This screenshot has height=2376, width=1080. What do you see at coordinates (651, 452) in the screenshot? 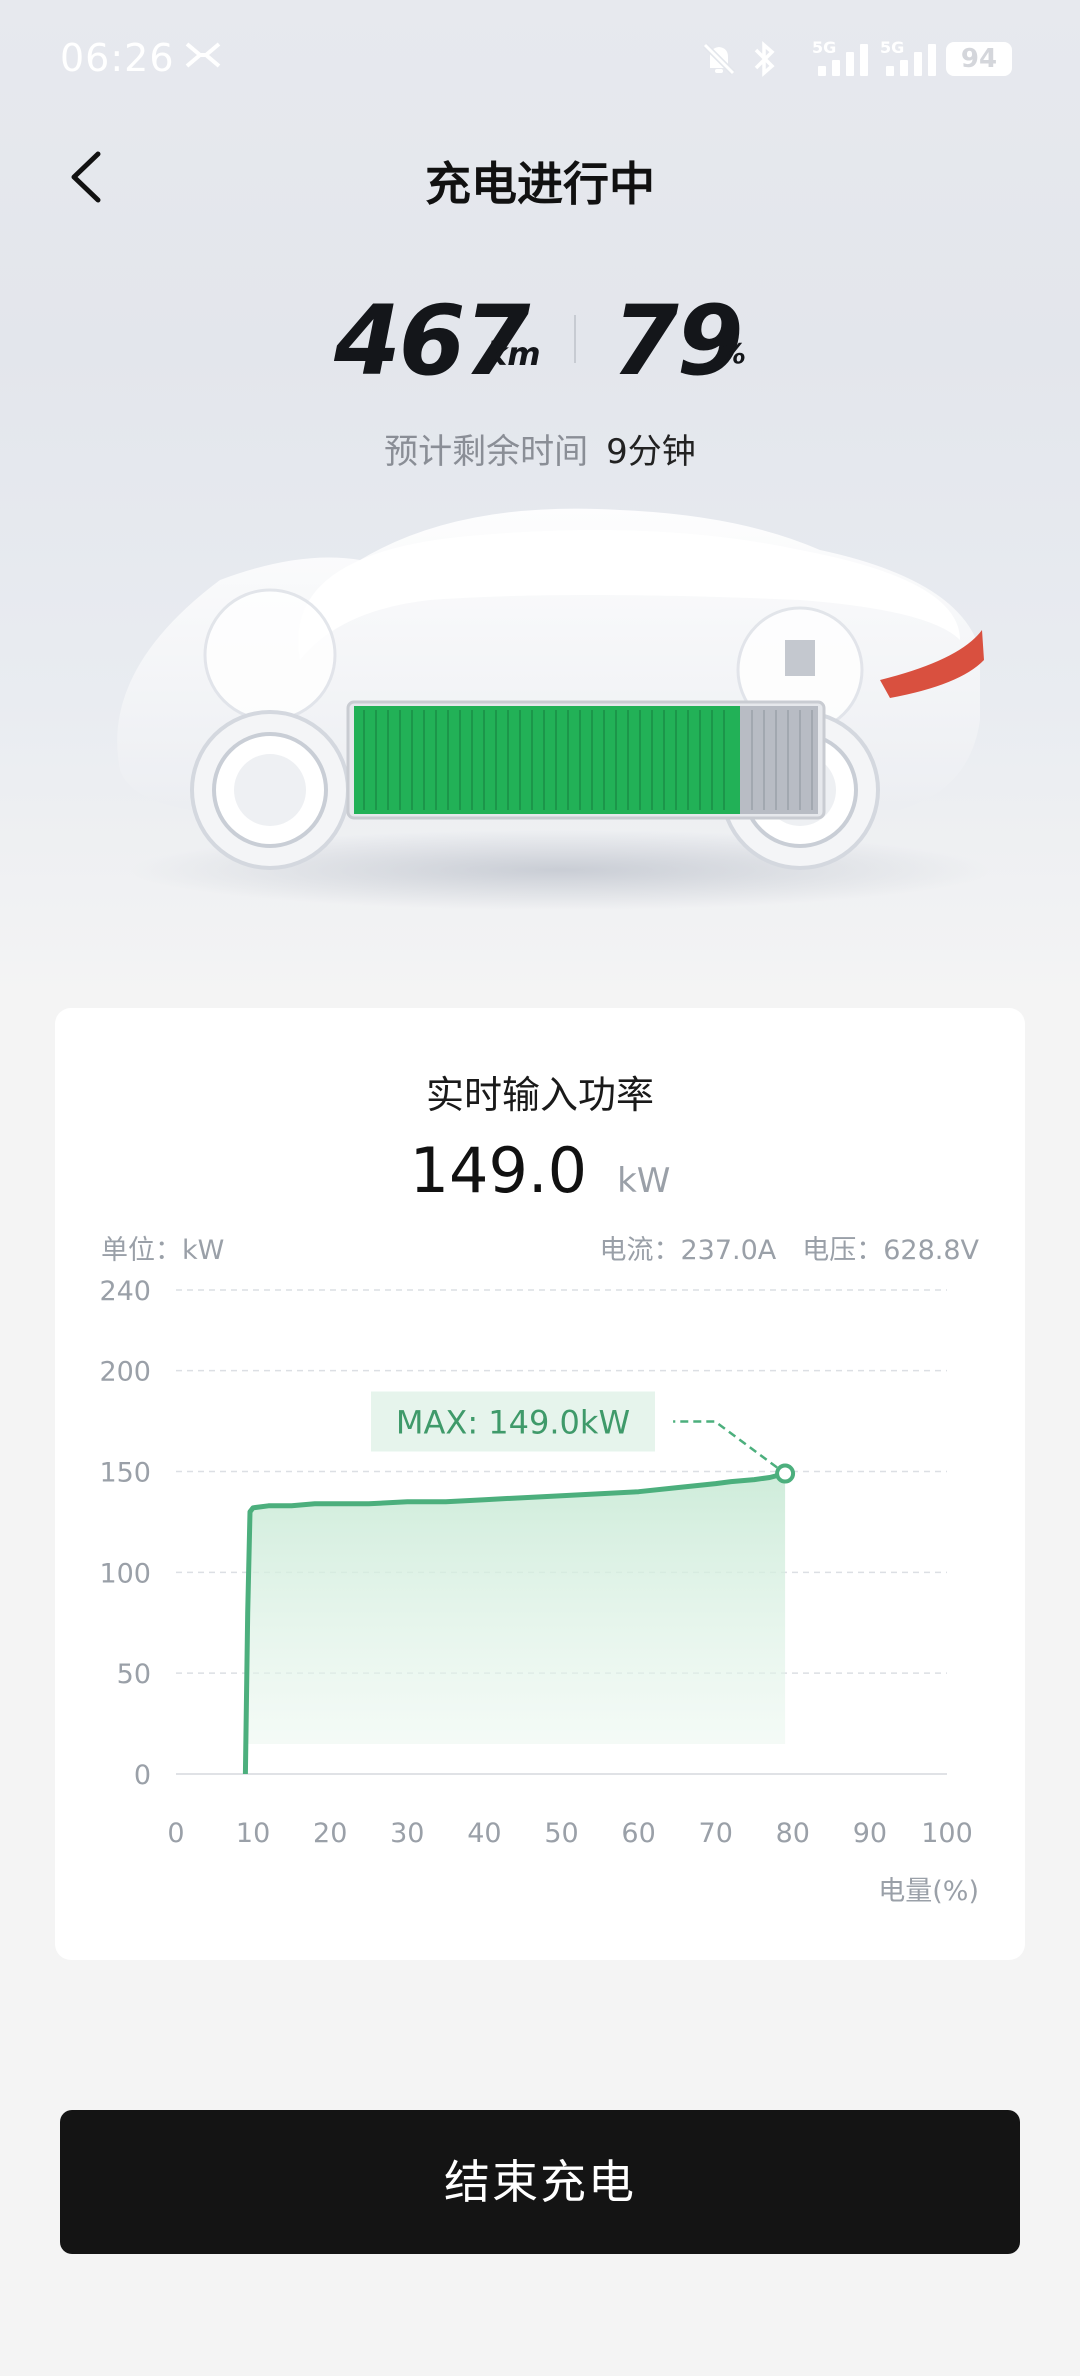
I see `eta-value: 9分钟` at bounding box center [651, 452].